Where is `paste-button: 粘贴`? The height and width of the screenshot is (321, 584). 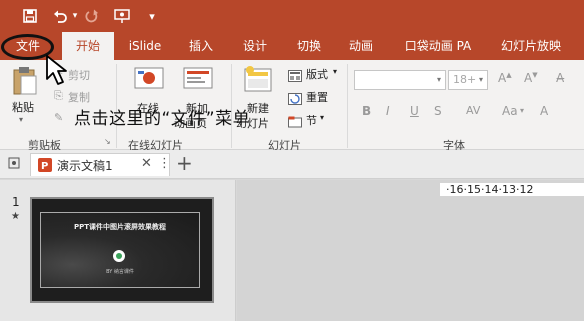 paste-button: 粘贴 is located at coordinates (23, 107).